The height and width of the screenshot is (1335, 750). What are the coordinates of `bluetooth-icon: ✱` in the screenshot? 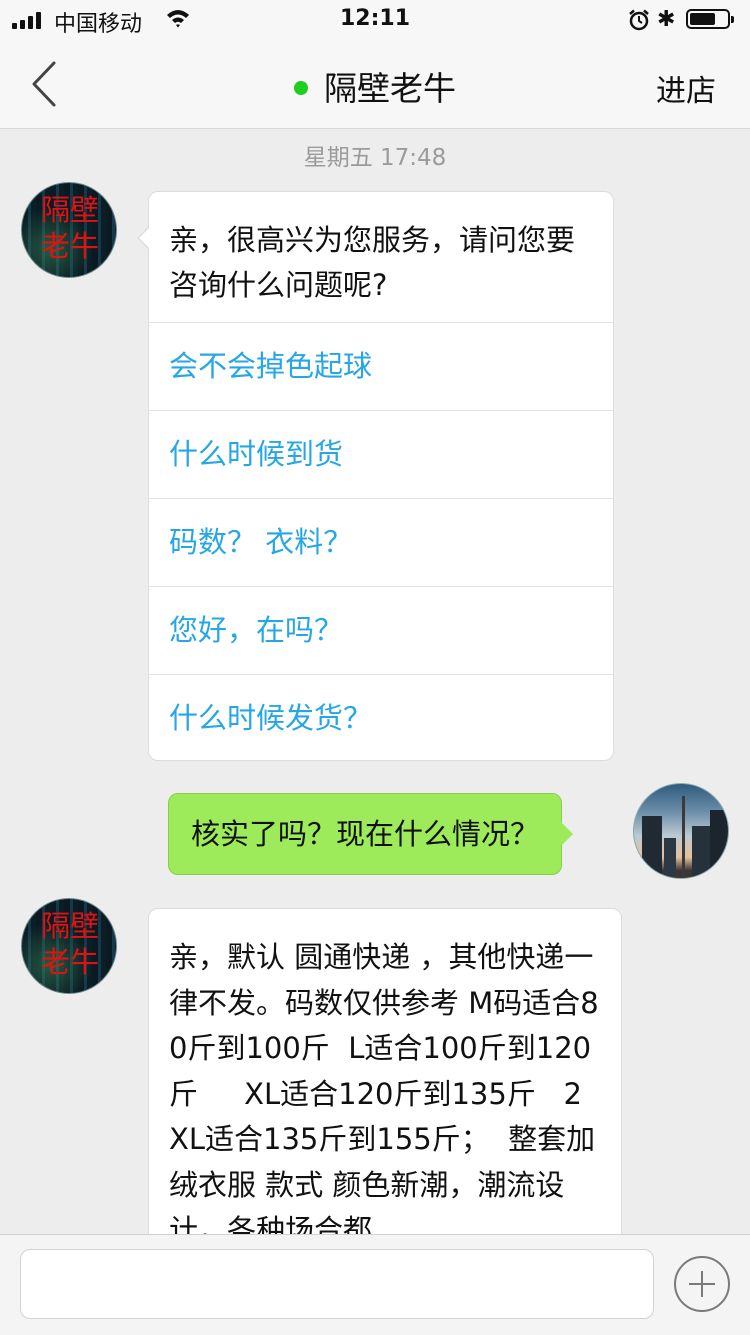 It's located at (666, 19).